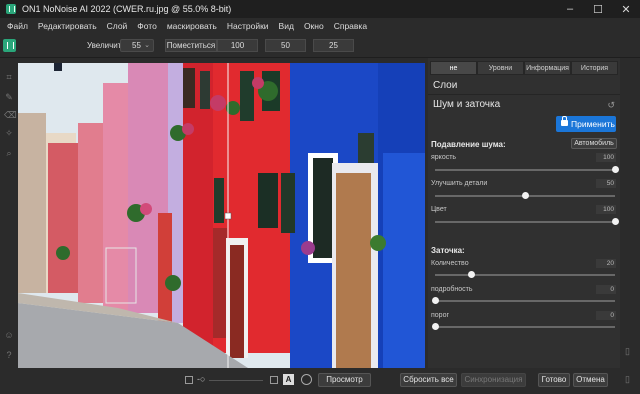 This screenshot has width=640, height=394. I want to click on menu-layer: Слой, so click(117, 26).